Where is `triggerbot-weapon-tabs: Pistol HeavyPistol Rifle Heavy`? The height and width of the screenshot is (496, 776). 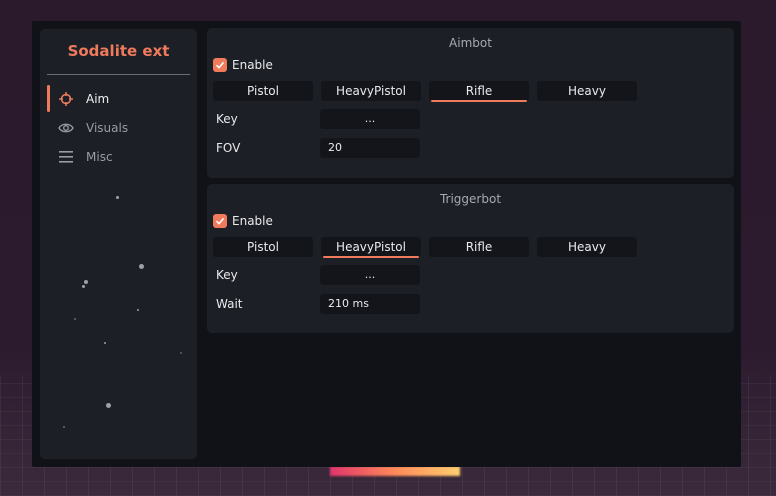
triggerbot-weapon-tabs: Pistol HeavyPistol Rifle Heavy is located at coordinates (470, 247).